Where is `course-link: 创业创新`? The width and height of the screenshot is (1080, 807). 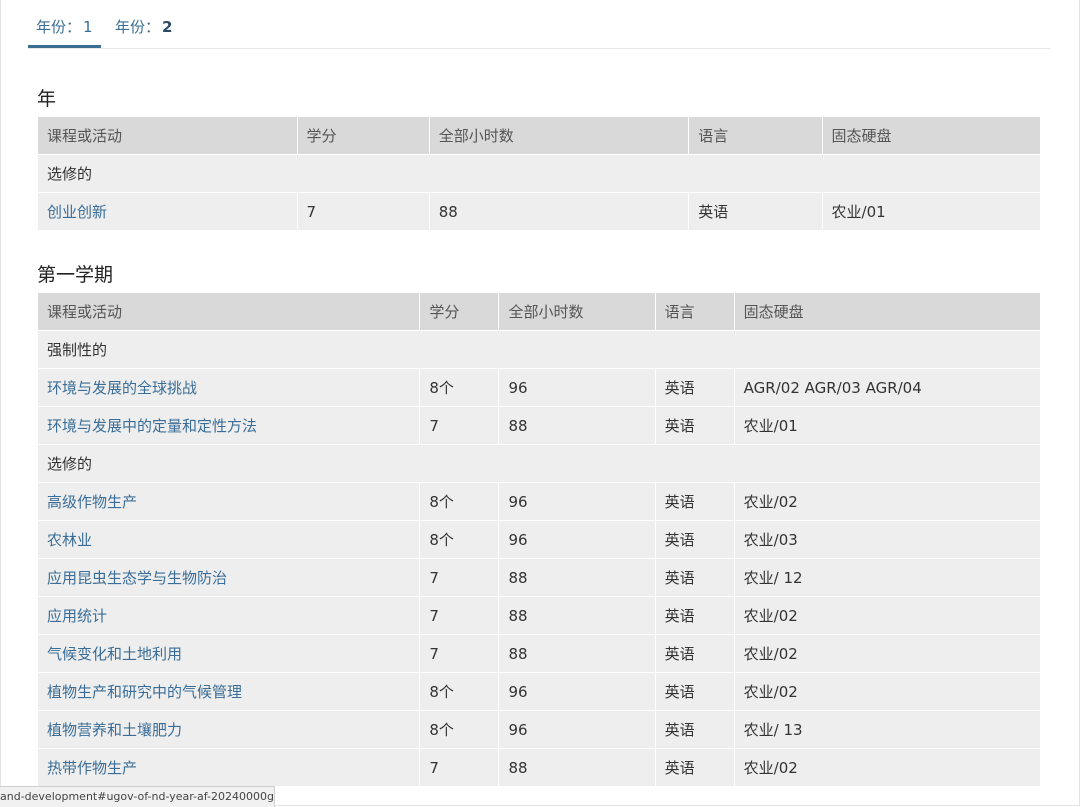
course-link: 创业创新 is located at coordinates (77, 212).